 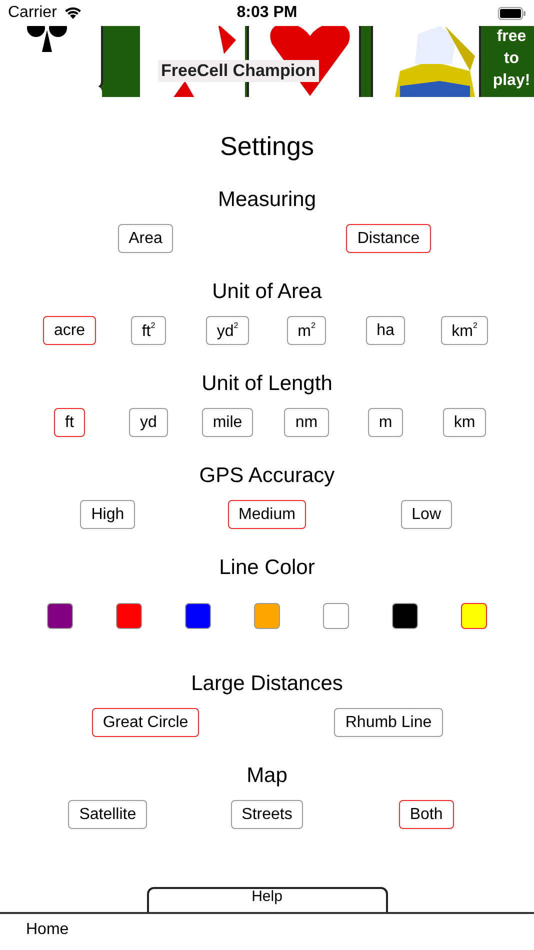 What do you see at coordinates (108, 514) in the screenshot?
I see `option-button: High` at bounding box center [108, 514].